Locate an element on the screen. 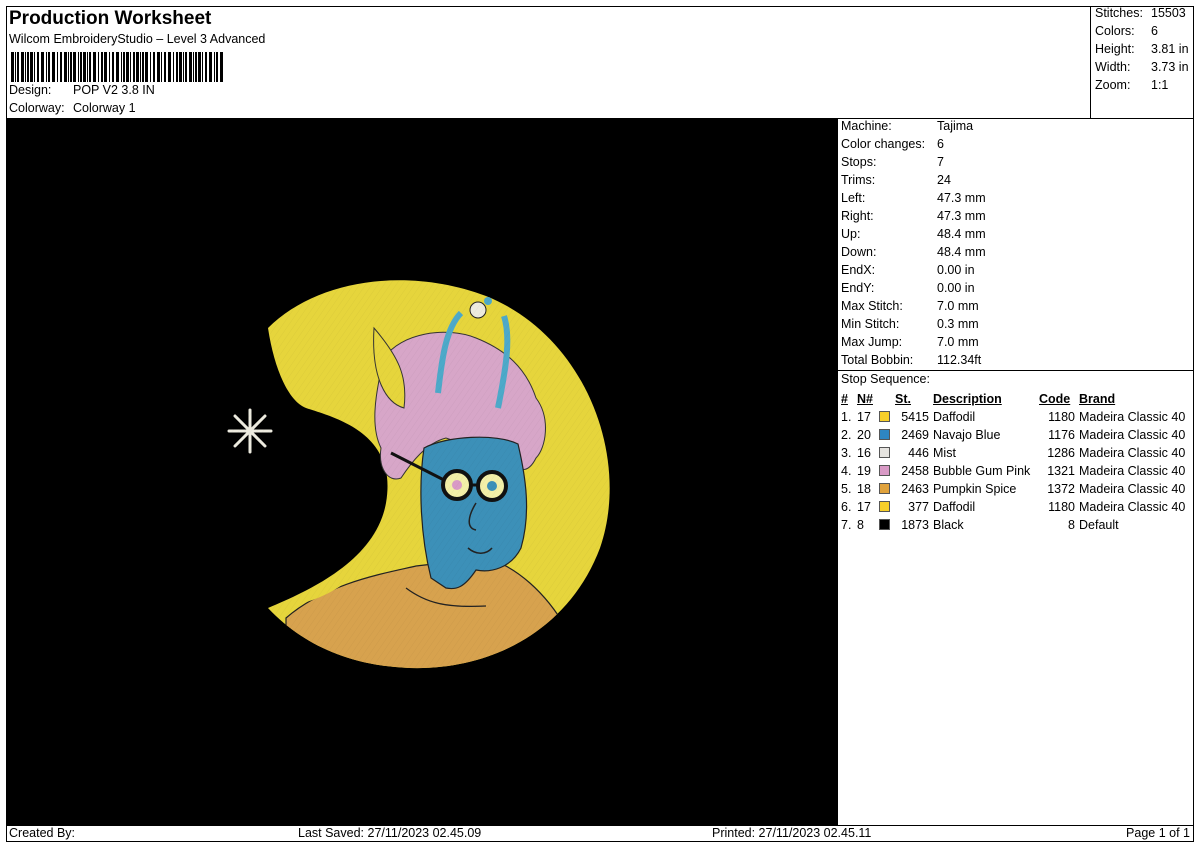  endx-row: EndX: 0.00 in is located at coordinates (908, 270).